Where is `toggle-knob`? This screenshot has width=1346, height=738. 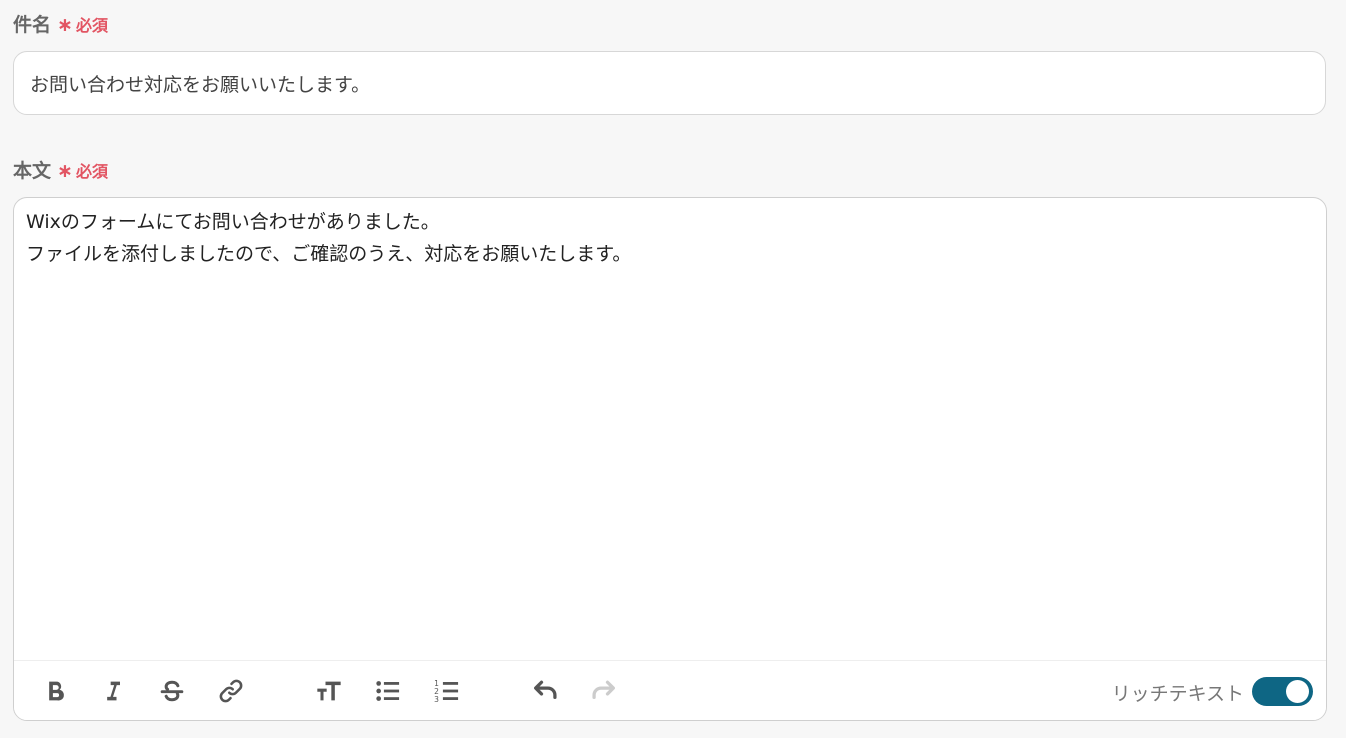
toggle-knob is located at coordinates (1297, 691).